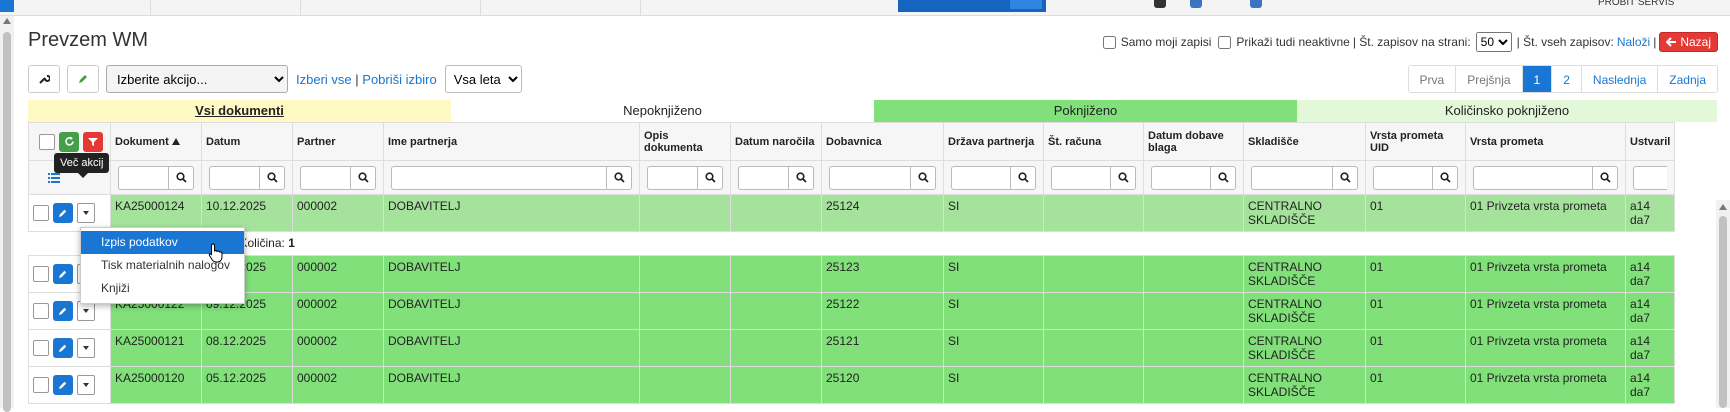  I want to click on cell-transaction-type: 01 Privzeta vrsta prometa, so click(1545, 385).